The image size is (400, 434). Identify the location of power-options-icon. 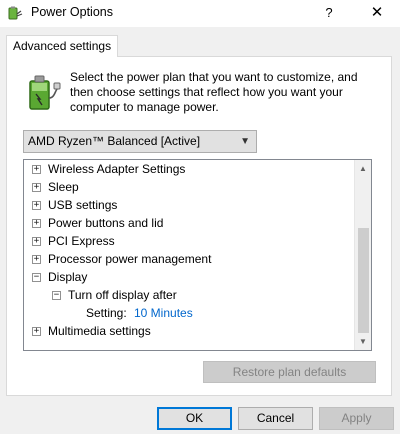
(15, 13).